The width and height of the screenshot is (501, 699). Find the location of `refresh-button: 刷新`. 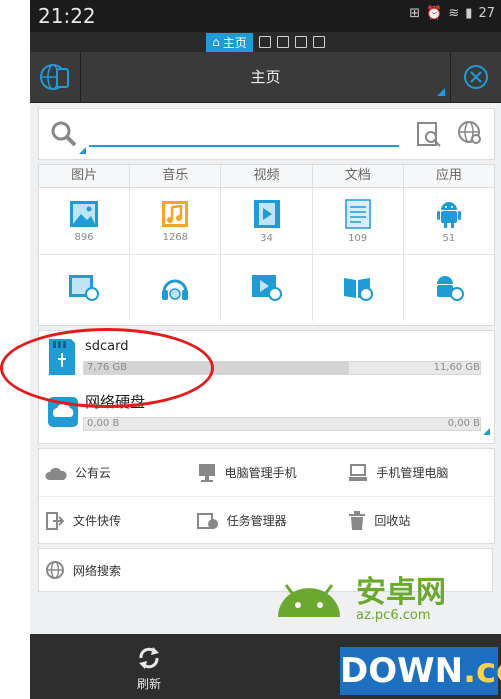

refresh-button: 刷新 is located at coordinates (149, 668).